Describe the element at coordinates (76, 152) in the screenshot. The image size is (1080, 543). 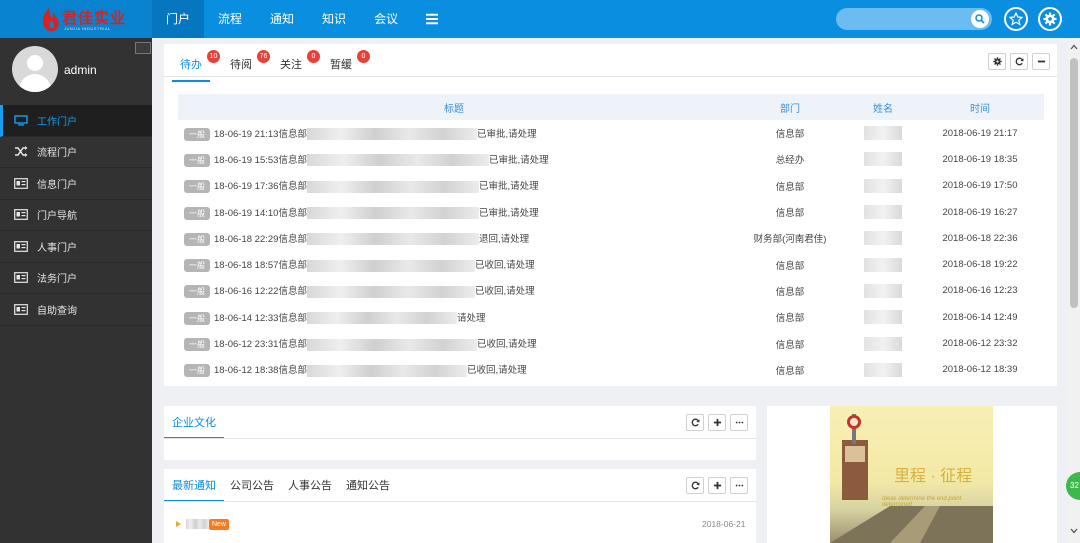
I see `sidebar-item-workflow-portal: 流程门户` at that location.